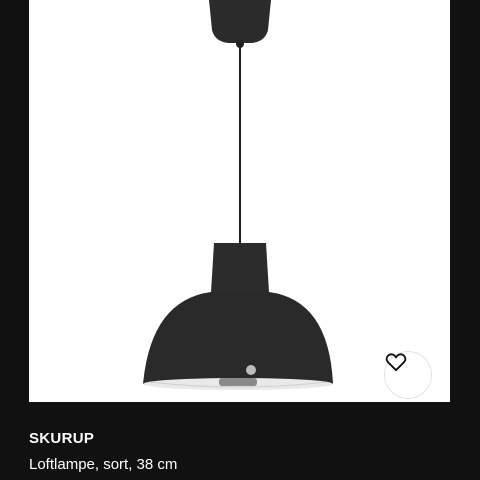 Image resolution: width=480 pixels, height=480 pixels. What do you see at coordinates (240, 21) in the screenshot?
I see `ceiling-canopy` at bounding box center [240, 21].